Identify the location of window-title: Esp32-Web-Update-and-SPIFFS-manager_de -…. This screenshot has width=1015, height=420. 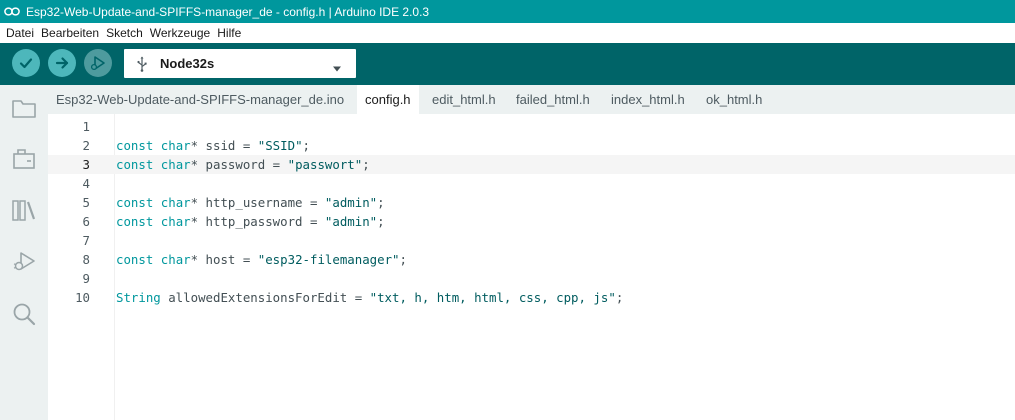
(228, 11).